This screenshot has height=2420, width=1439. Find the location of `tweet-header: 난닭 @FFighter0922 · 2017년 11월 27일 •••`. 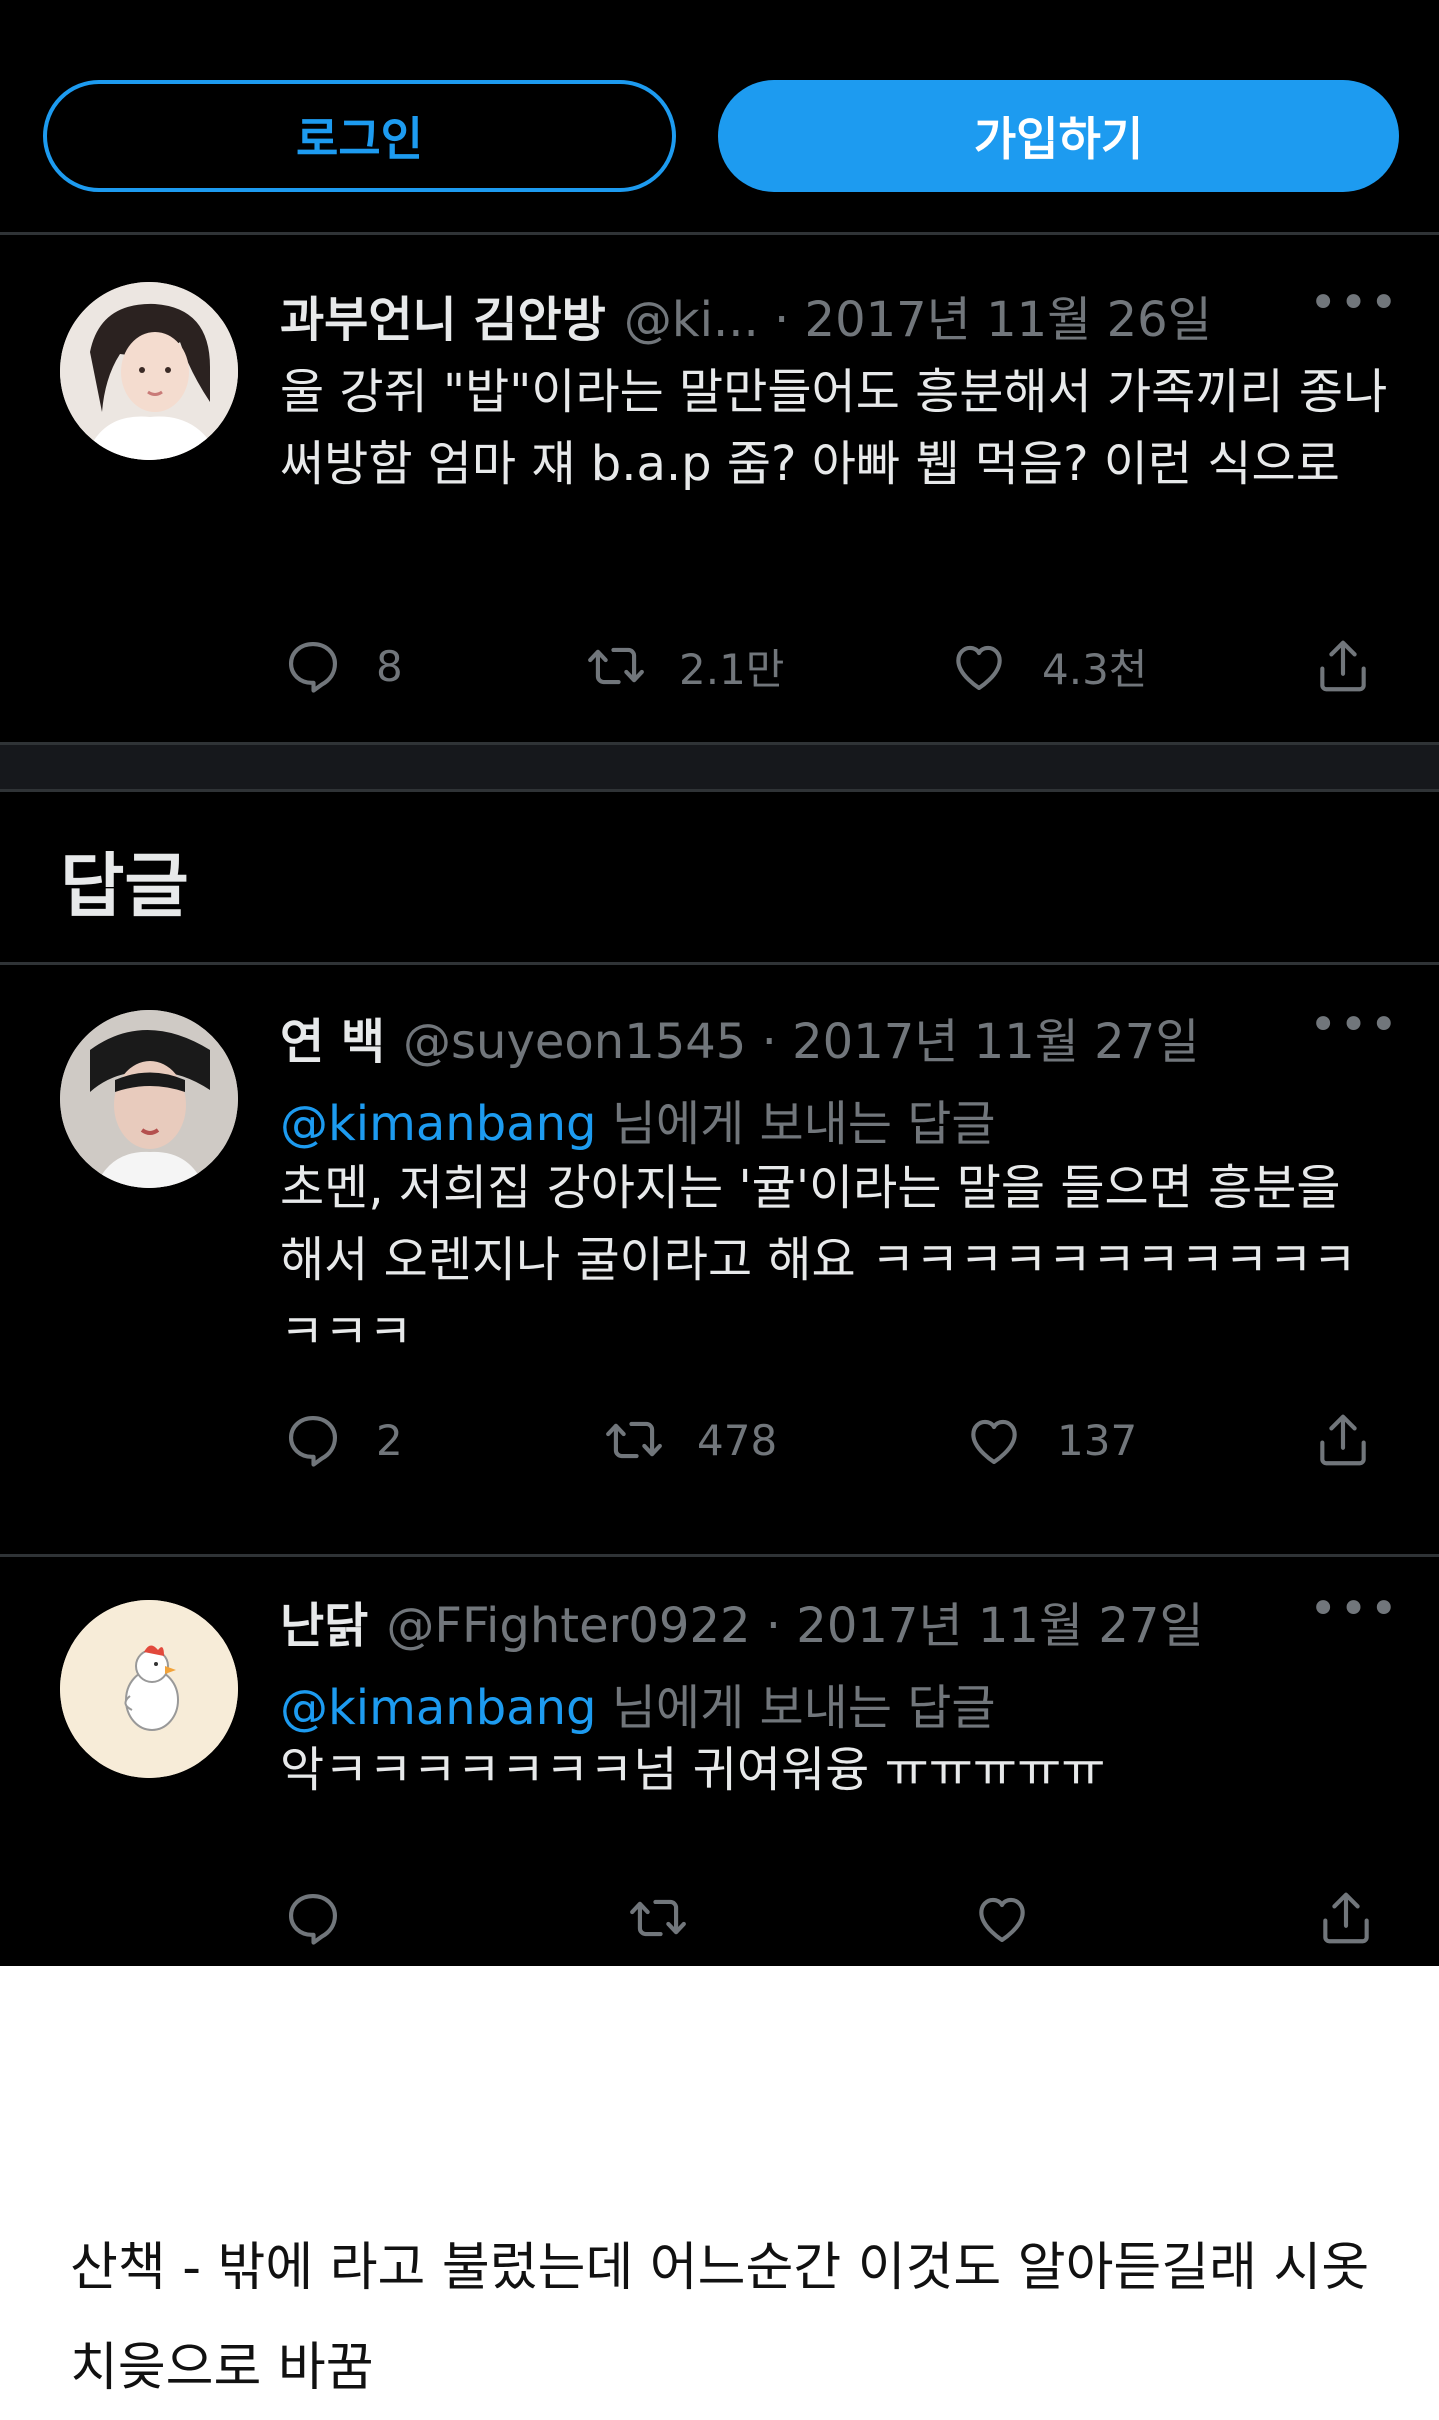

tweet-header: 난닭 @FFighter0922 · 2017년 11월 27일 ••• is located at coordinates (839, 1620).